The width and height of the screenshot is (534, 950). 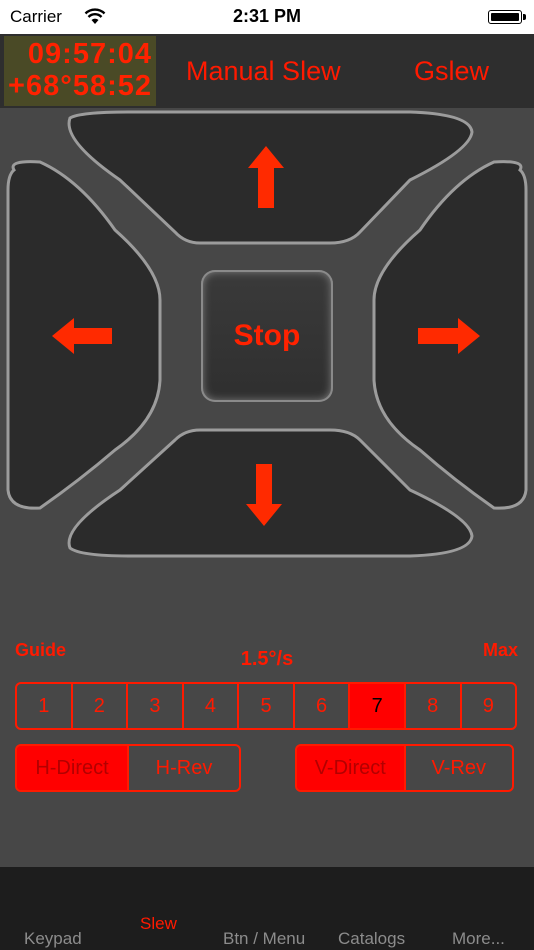 I want to click on speed-option: 2, so click(x=98, y=706).